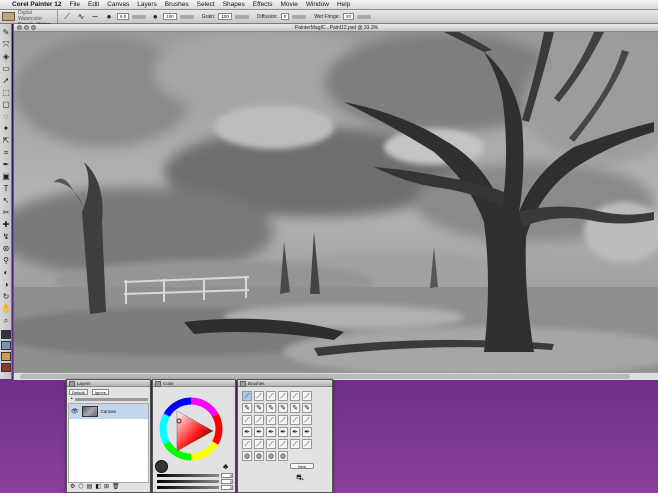 The image size is (658, 493). Describe the element at coordinates (6, 345) in the screenshot. I see `additional-color-swatch` at that location.